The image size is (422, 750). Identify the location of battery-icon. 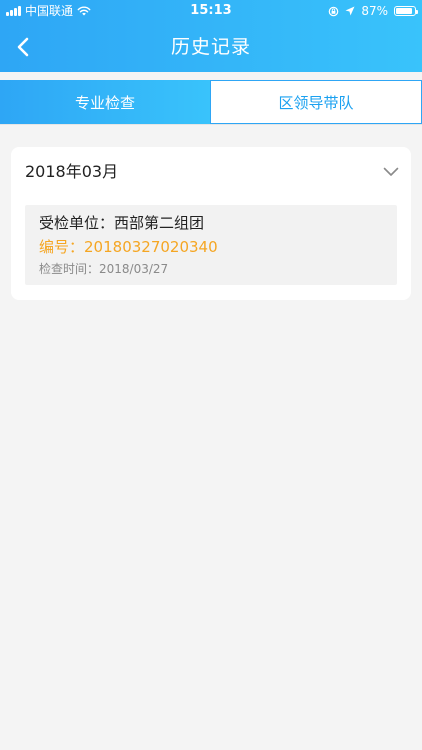
(406, 11).